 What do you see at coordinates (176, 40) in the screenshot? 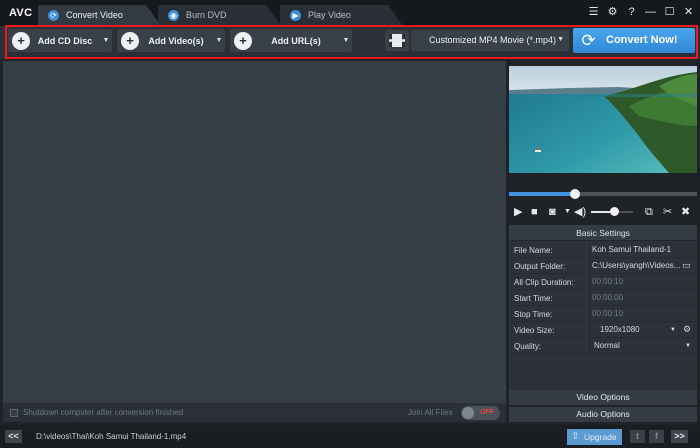
I see `add-video-label: Add Video(s)` at bounding box center [176, 40].